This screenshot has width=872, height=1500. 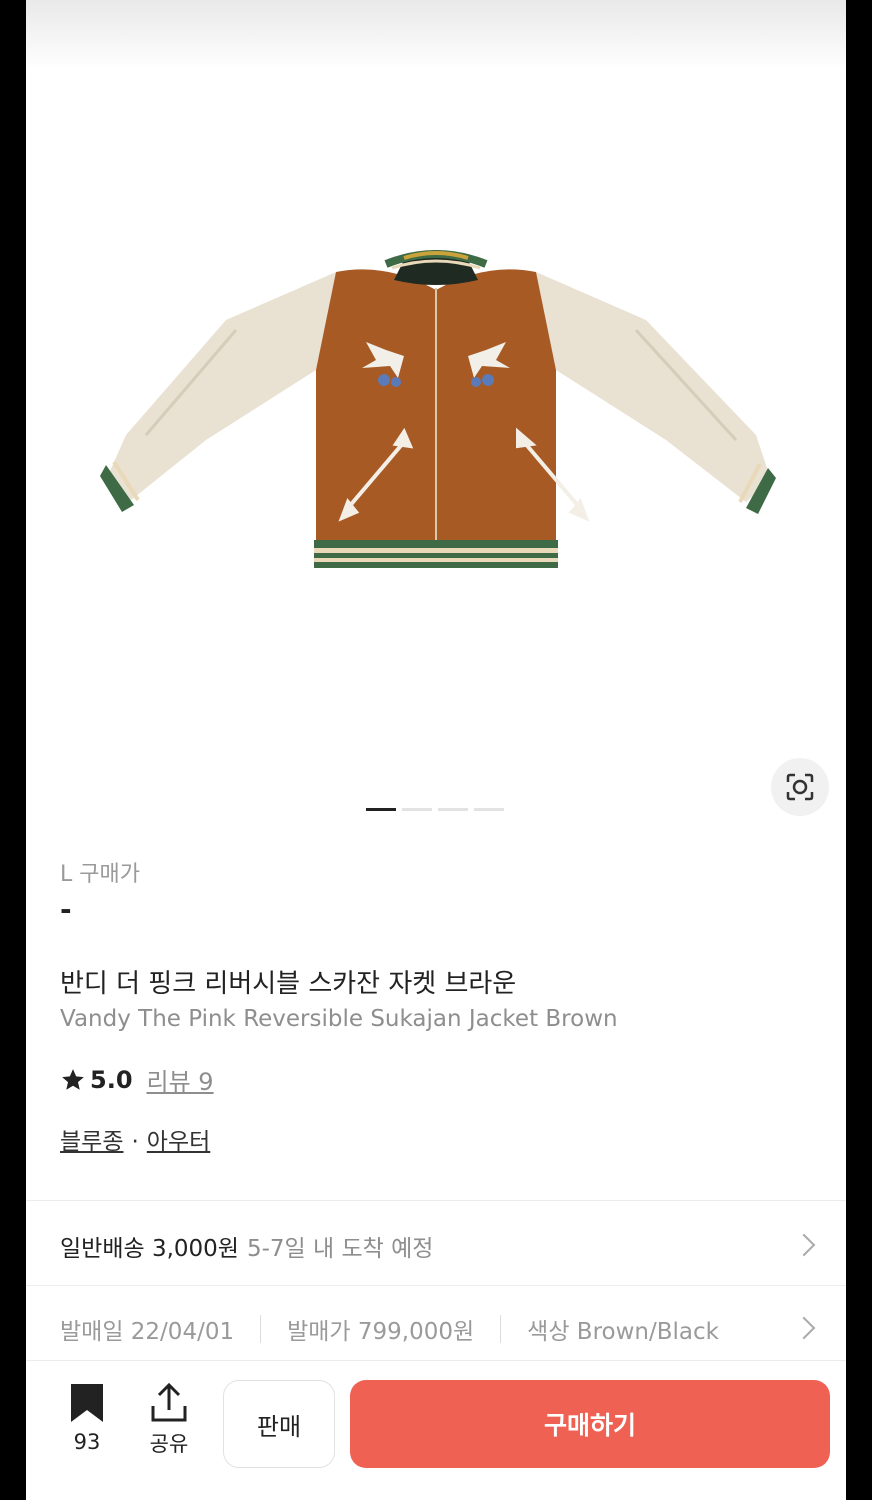 I want to click on rating-row: 5.0 리뷰 9, so click(x=137, y=1079).